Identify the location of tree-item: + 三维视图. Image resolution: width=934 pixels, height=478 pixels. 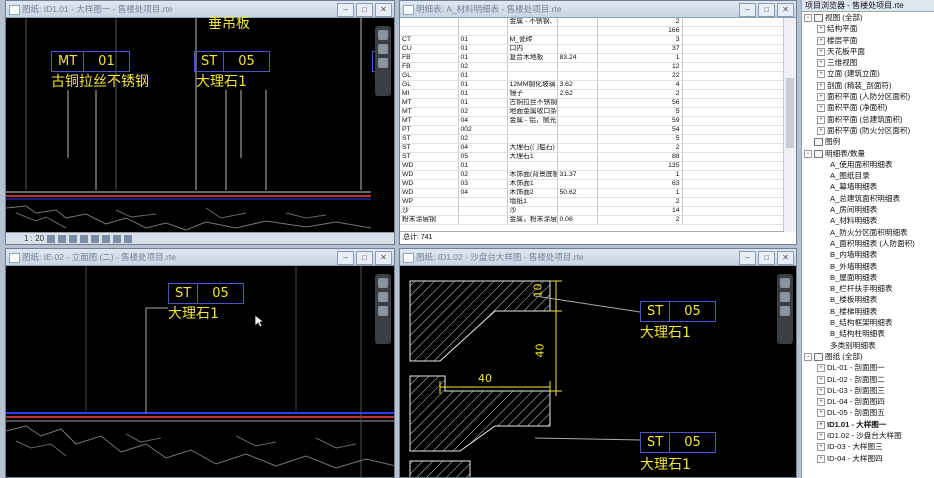
(868, 62).